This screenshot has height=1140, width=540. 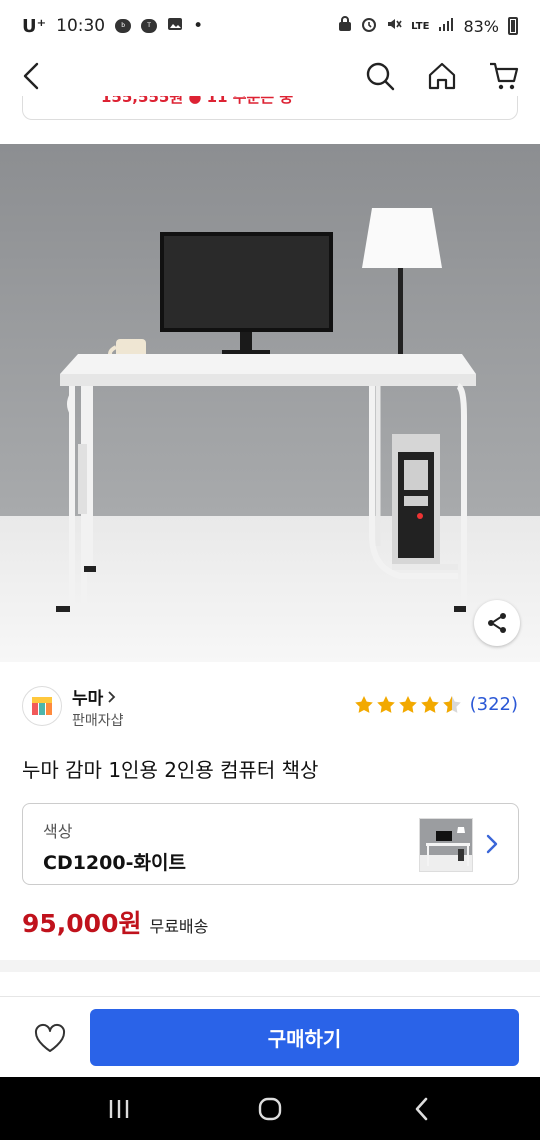 What do you see at coordinates (270, 708) in the screenshot?
I see `seller-row: 누마 판매자샵 (322)` at bounding box center [270, 708].